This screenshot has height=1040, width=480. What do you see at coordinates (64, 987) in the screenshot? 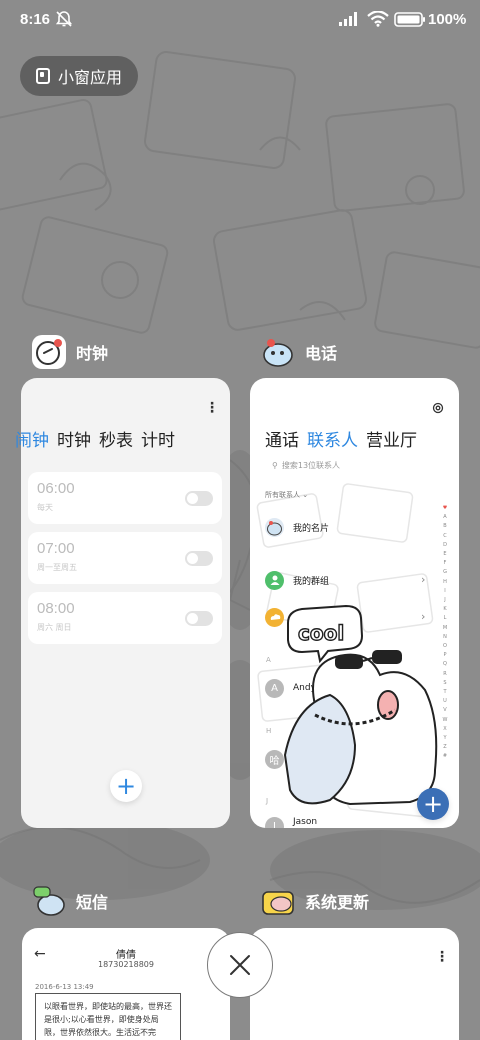
I see `sms-date: 2016-6-13 13:49` at bounding box center [64, 987].